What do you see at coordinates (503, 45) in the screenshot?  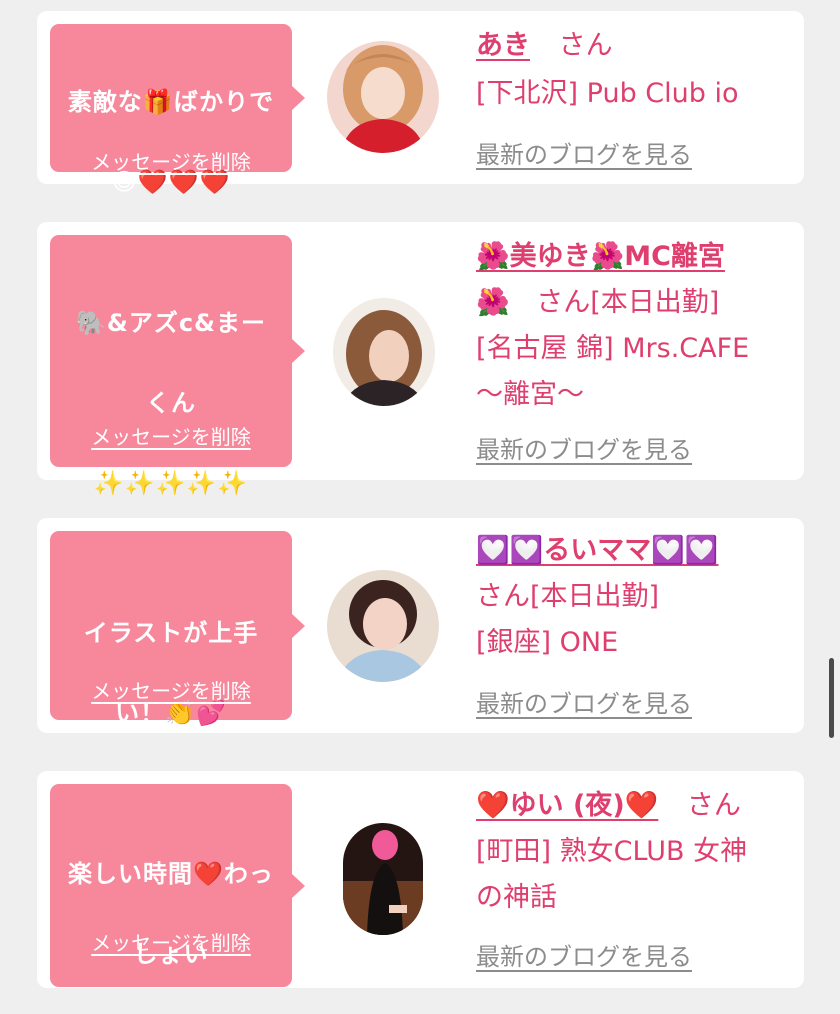 I see `cast-name-link: あき` at bounding box center [503, 45].